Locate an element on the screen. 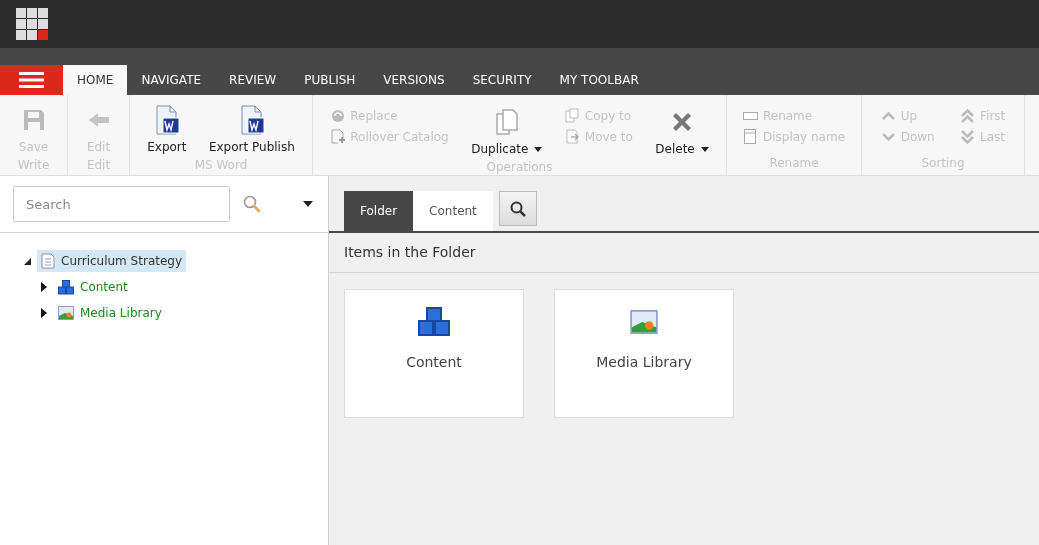 Image resolution: width=1039 pixels, height=545 pixels. folder-tile: Media Library is located at coordinates (644, 353).